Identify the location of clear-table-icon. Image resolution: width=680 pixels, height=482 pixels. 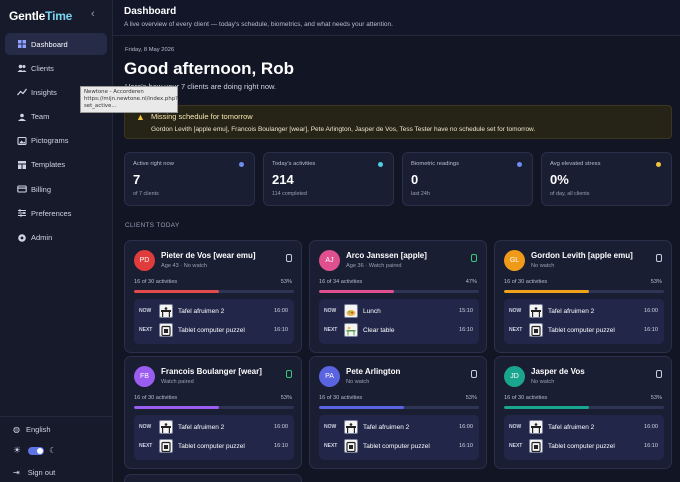
(351, 330).